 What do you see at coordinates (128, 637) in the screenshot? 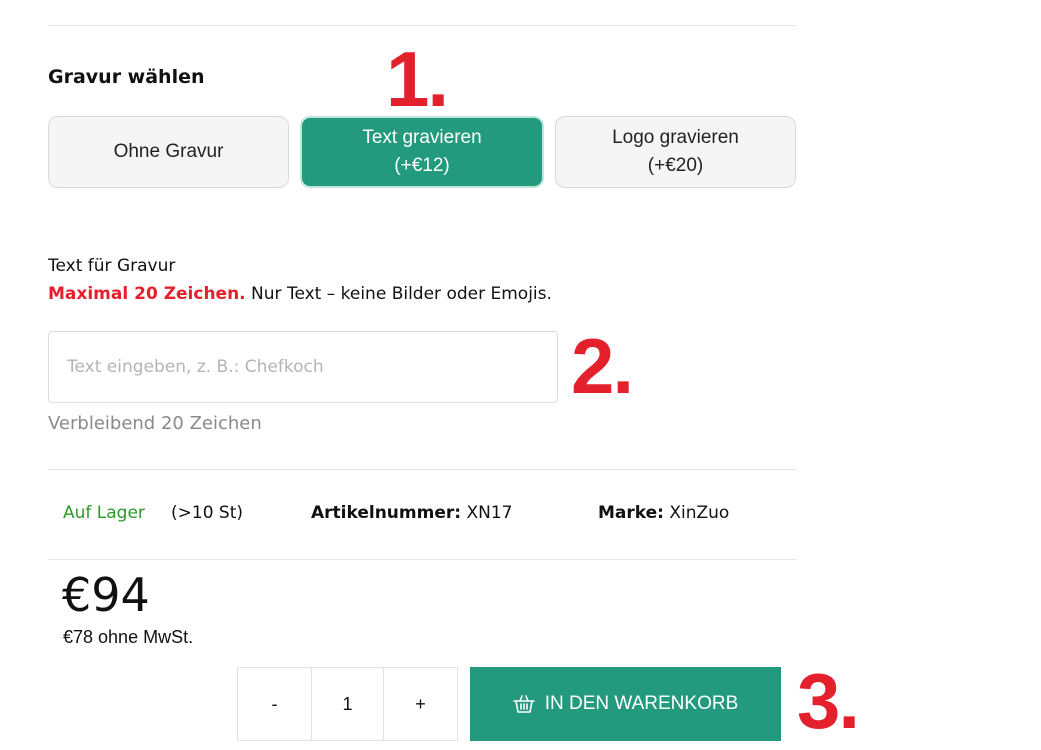
I see `price-net: €78 ohne MwSt.` at bounding box center [128, 637].